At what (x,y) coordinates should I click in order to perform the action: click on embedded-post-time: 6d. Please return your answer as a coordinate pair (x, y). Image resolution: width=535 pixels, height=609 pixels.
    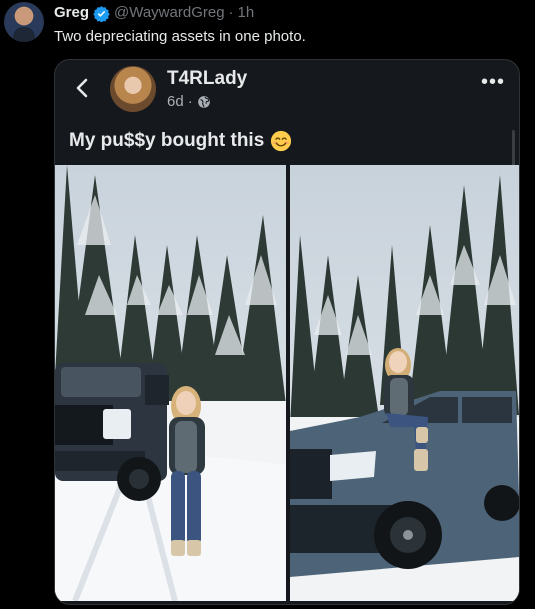
    Looking at the image, I should click on (175, 101).